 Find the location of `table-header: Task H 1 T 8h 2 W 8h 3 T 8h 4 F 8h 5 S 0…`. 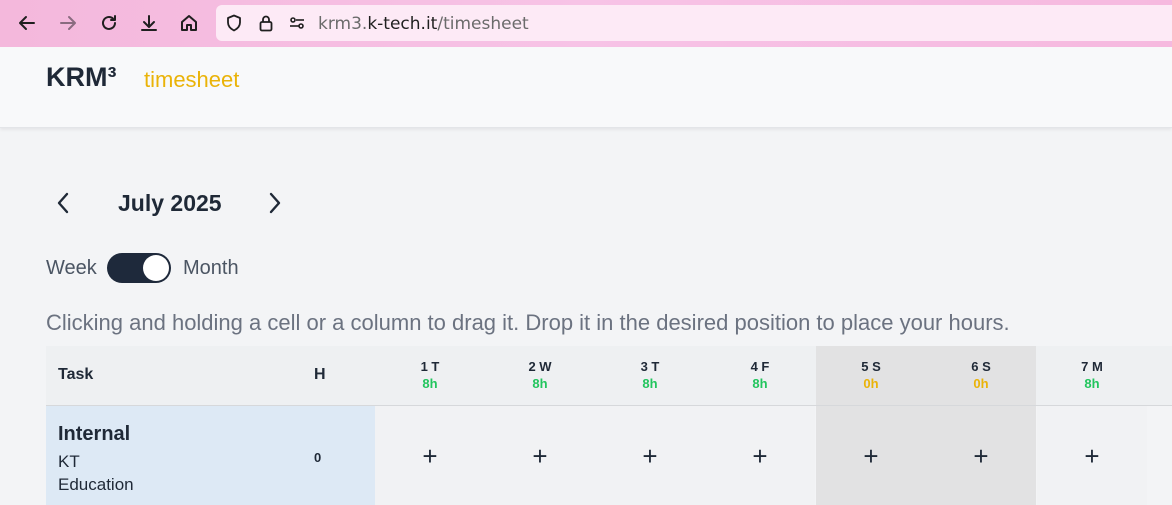

table-header: Task H 1 T 8h 2 W 8h 3 T 8h 4 F 8h 5 S 0… is located at coordinates (609, 376).